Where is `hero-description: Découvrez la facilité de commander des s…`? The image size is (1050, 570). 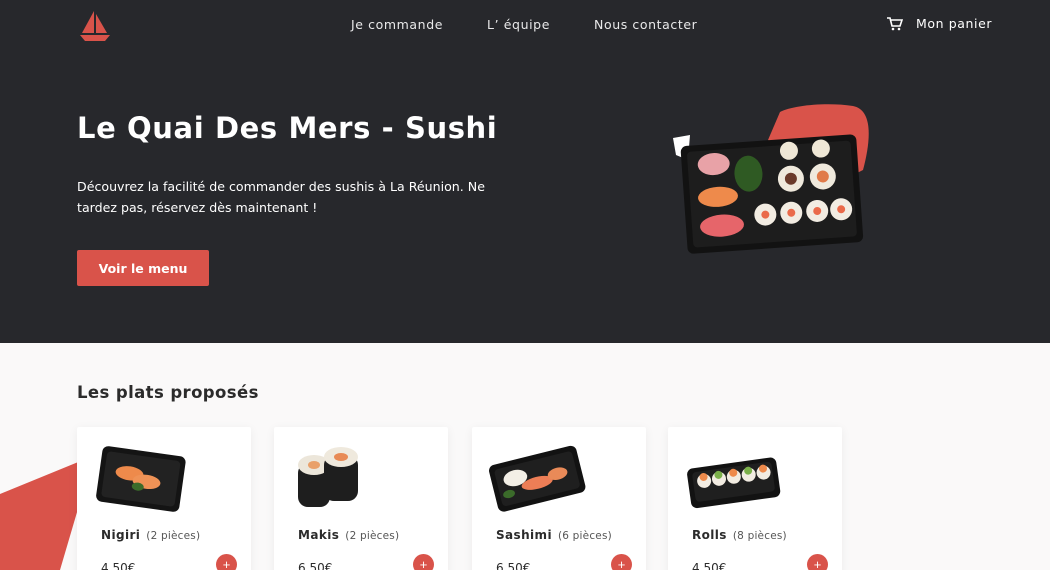 hero-description: Découvrez la facilité de commander des s… is located at coordinates (281, 197).